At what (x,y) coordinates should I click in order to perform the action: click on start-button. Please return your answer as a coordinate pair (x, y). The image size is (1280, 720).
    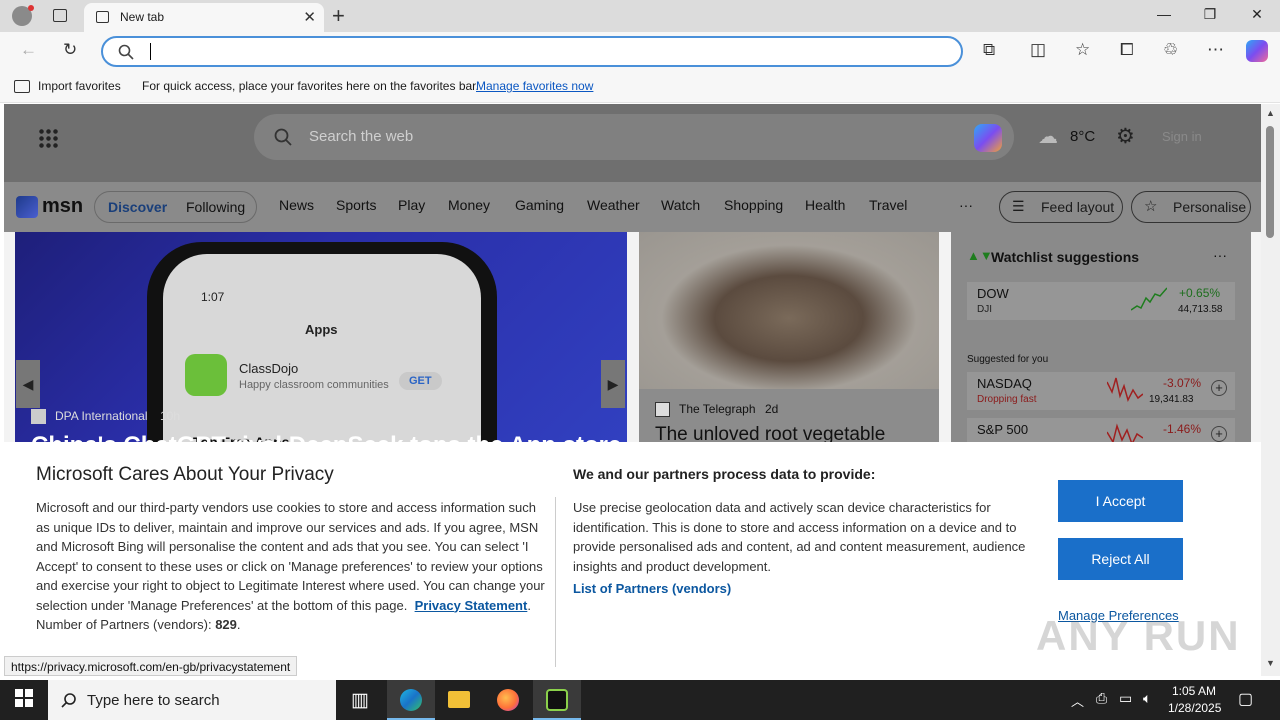
    Looking at the image, I should click on (24, 700).